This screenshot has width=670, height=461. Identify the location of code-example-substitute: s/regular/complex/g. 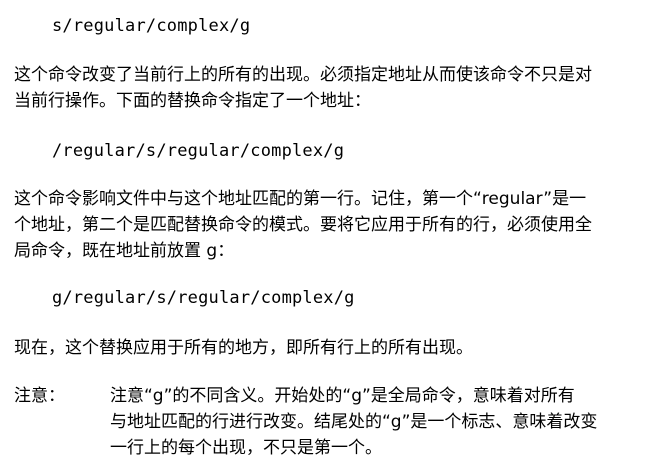
(151, 26).